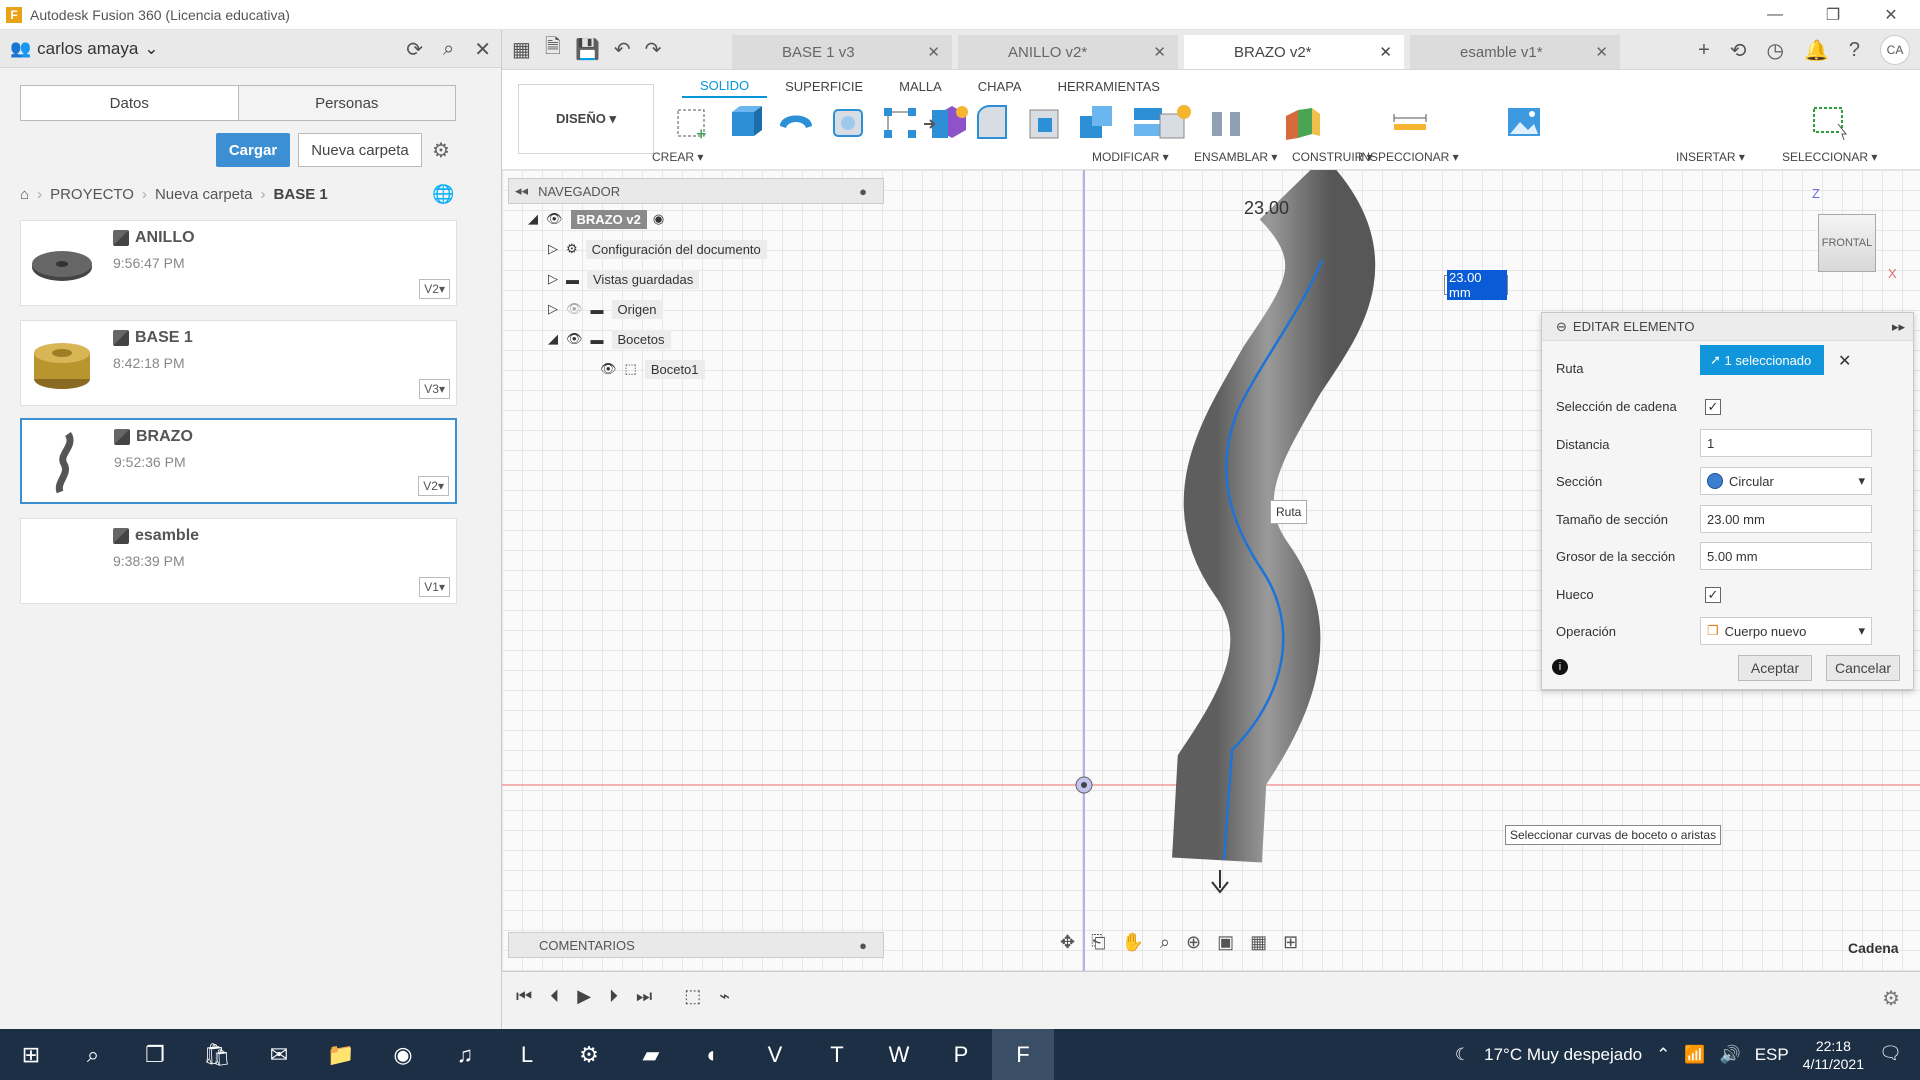 The width and height of the screenshot is (1920, 1080). I want to click on tab-datos: Datos, so click(129, 103).